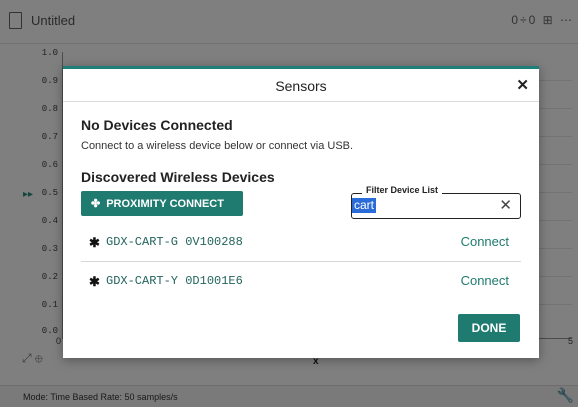  I want to click on no-devices-heading: No Devices Connected, so click(157, 125).